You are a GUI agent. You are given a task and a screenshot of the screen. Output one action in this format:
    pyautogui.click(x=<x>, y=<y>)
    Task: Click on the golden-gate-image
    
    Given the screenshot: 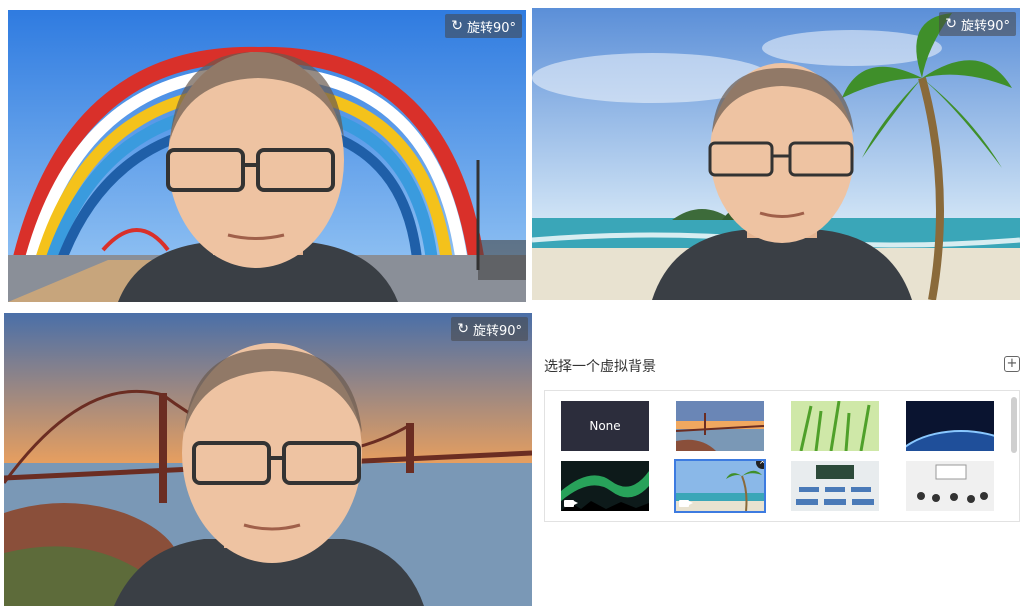 What is the action you would take?
    pyautogui.click(x=720, y=426)
    